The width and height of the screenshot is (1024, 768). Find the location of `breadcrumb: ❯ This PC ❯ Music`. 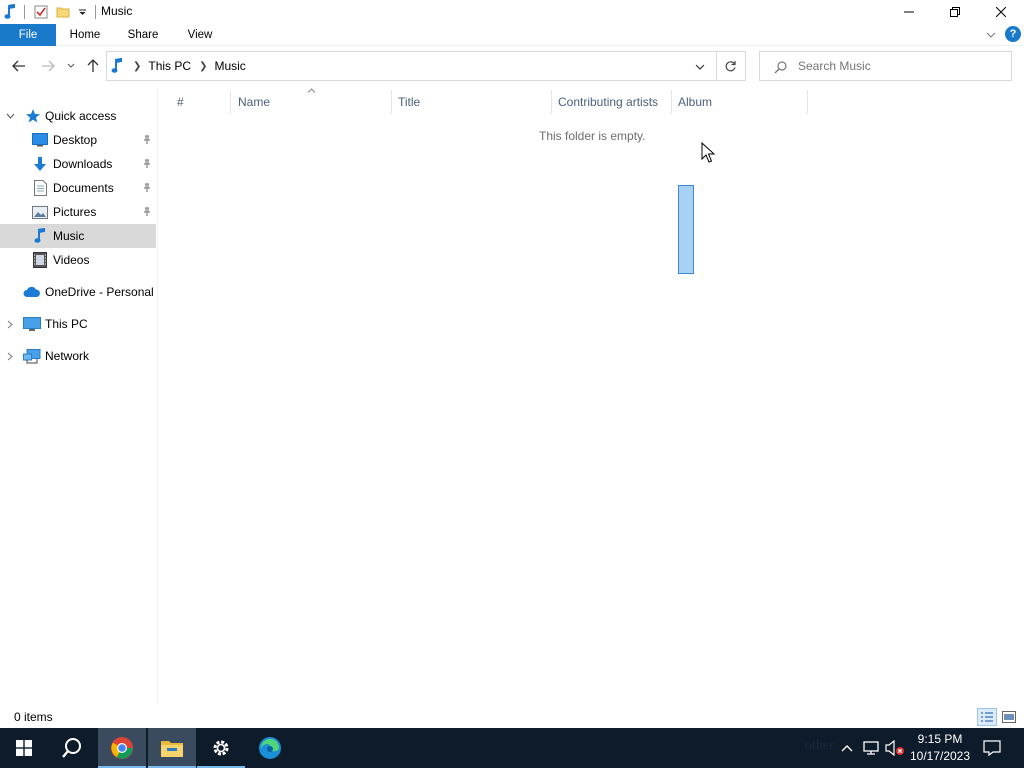

breadcrumb: ❯ This PC ❯ Music is located at coordinates (178, 66).